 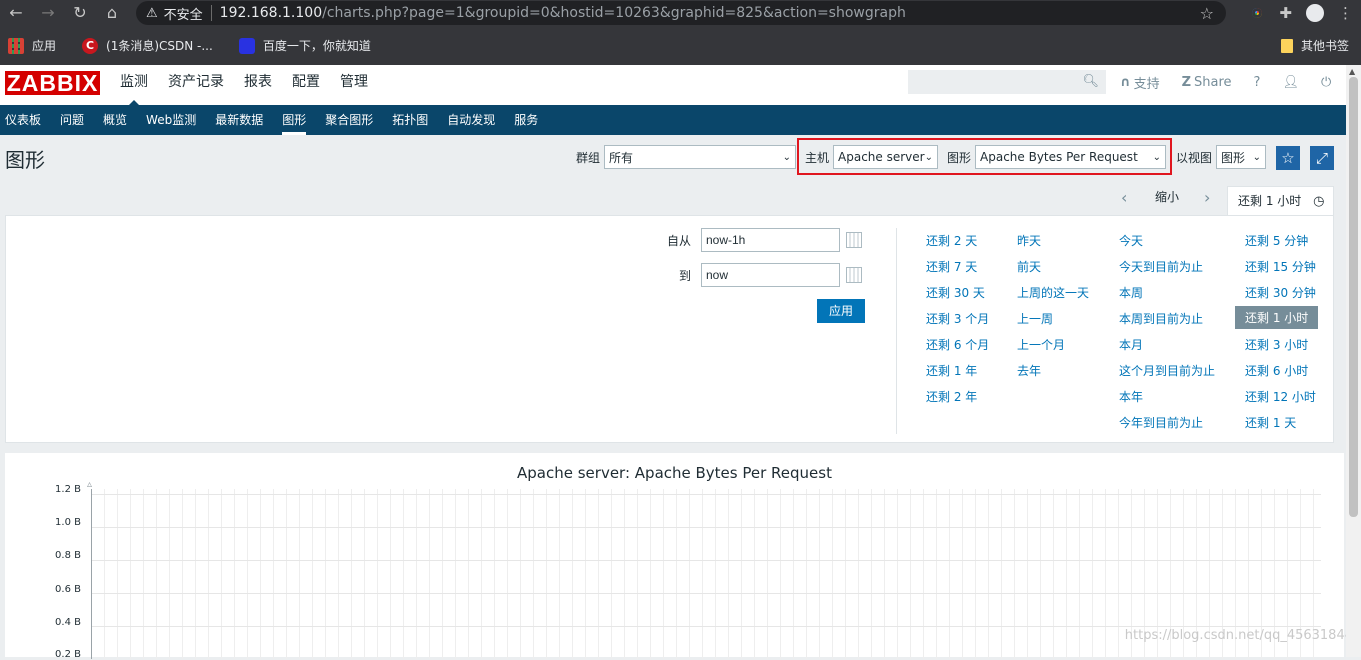 I want to click on search-input: 🔍︎, so click(x=1007, y=82).